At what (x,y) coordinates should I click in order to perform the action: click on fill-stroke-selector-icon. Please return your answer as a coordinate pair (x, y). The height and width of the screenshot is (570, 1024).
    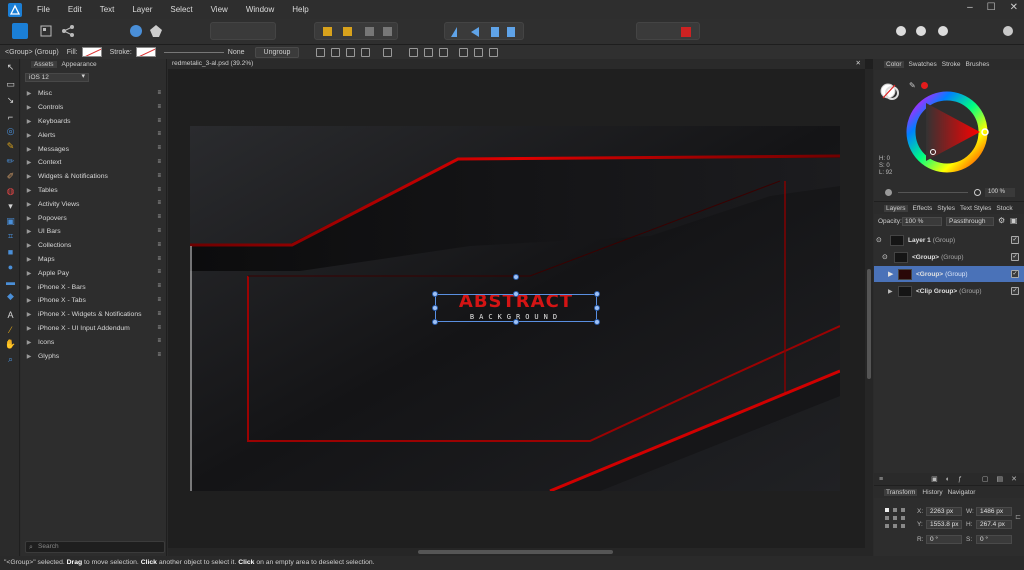
    Looking at the image, I should click on (890, 91).